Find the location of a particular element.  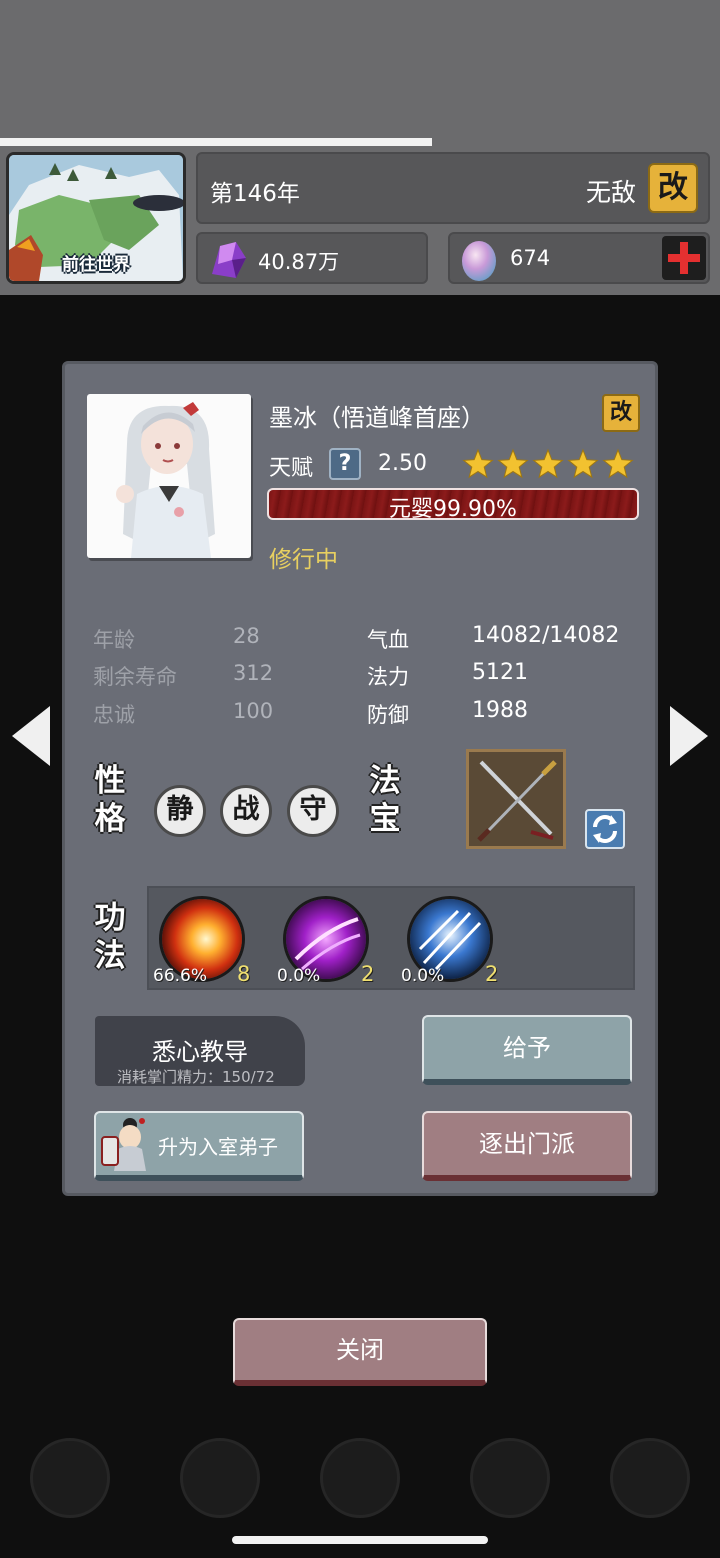

go-to-world-label: 前往世界 is located at coordinates (96, 265).